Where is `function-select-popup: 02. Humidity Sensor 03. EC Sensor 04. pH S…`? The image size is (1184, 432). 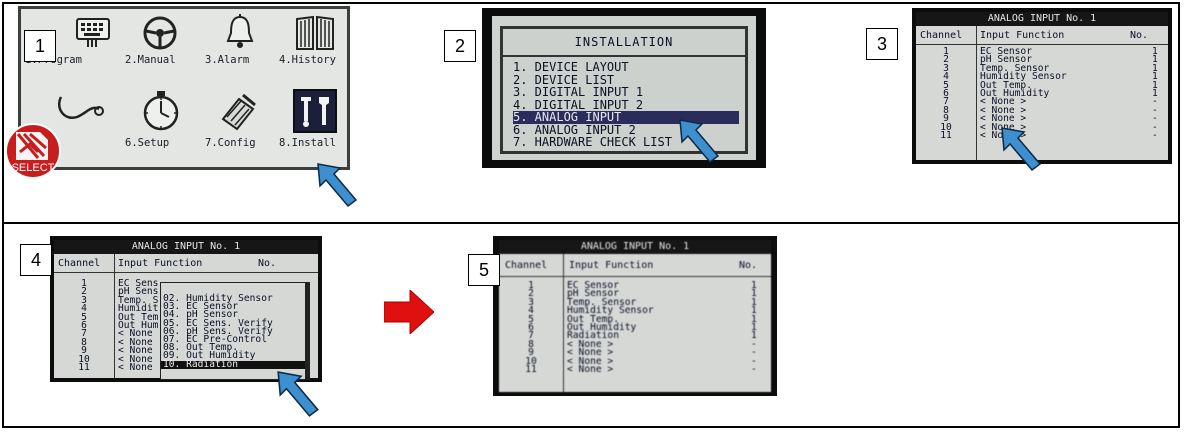 function-select-popup: 02. Humidity Sensor 03. EC Sensor 04. pH S… is located at coordinates (235, 331).